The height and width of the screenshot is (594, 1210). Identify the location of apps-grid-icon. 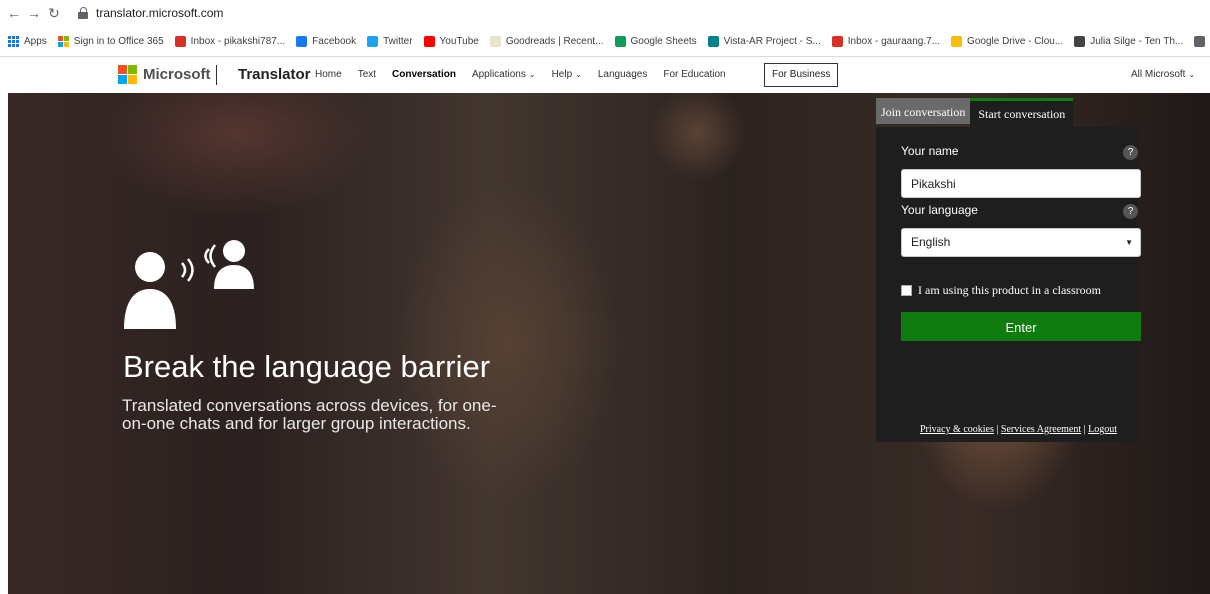
(13, 41).